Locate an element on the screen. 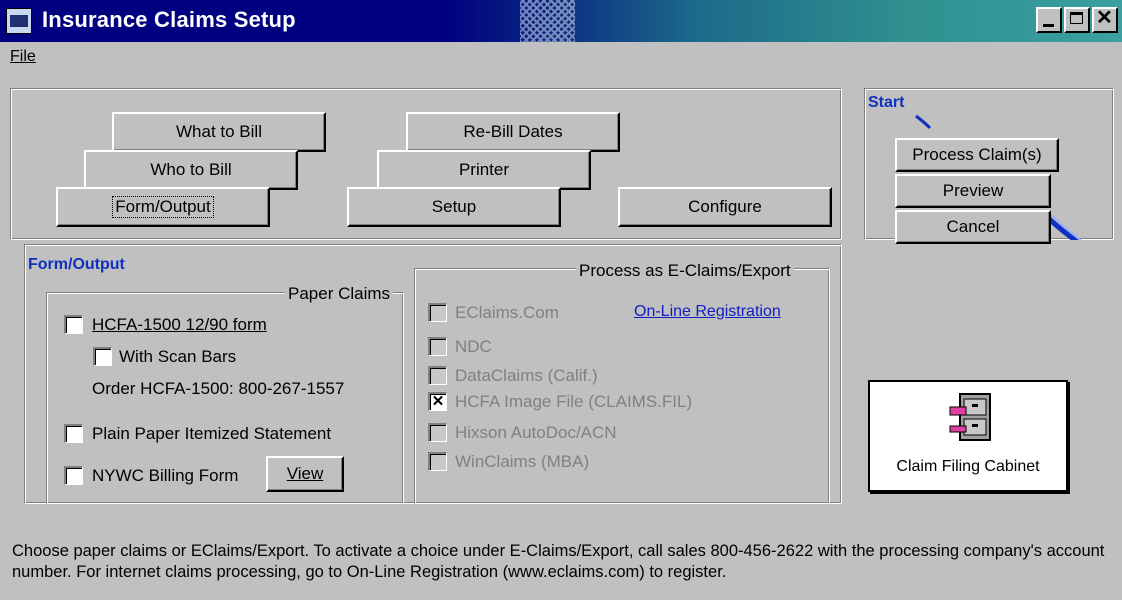 The height and width of the screenshot is (600, 1122). hixson-checkbox is located at coordinates (437, 432).